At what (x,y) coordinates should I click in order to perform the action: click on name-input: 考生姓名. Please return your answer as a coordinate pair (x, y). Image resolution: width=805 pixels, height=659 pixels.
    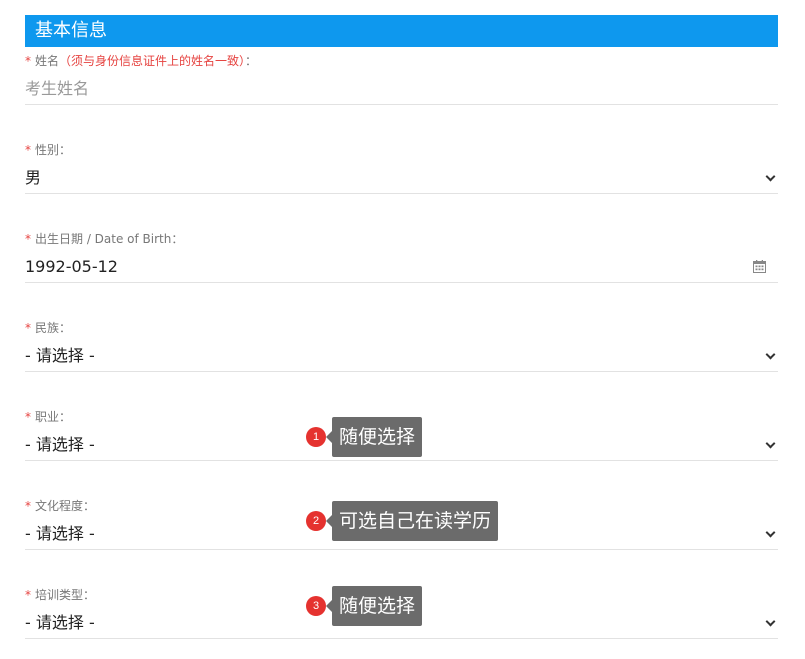
    Looking at the image, I should click on (401, 88).